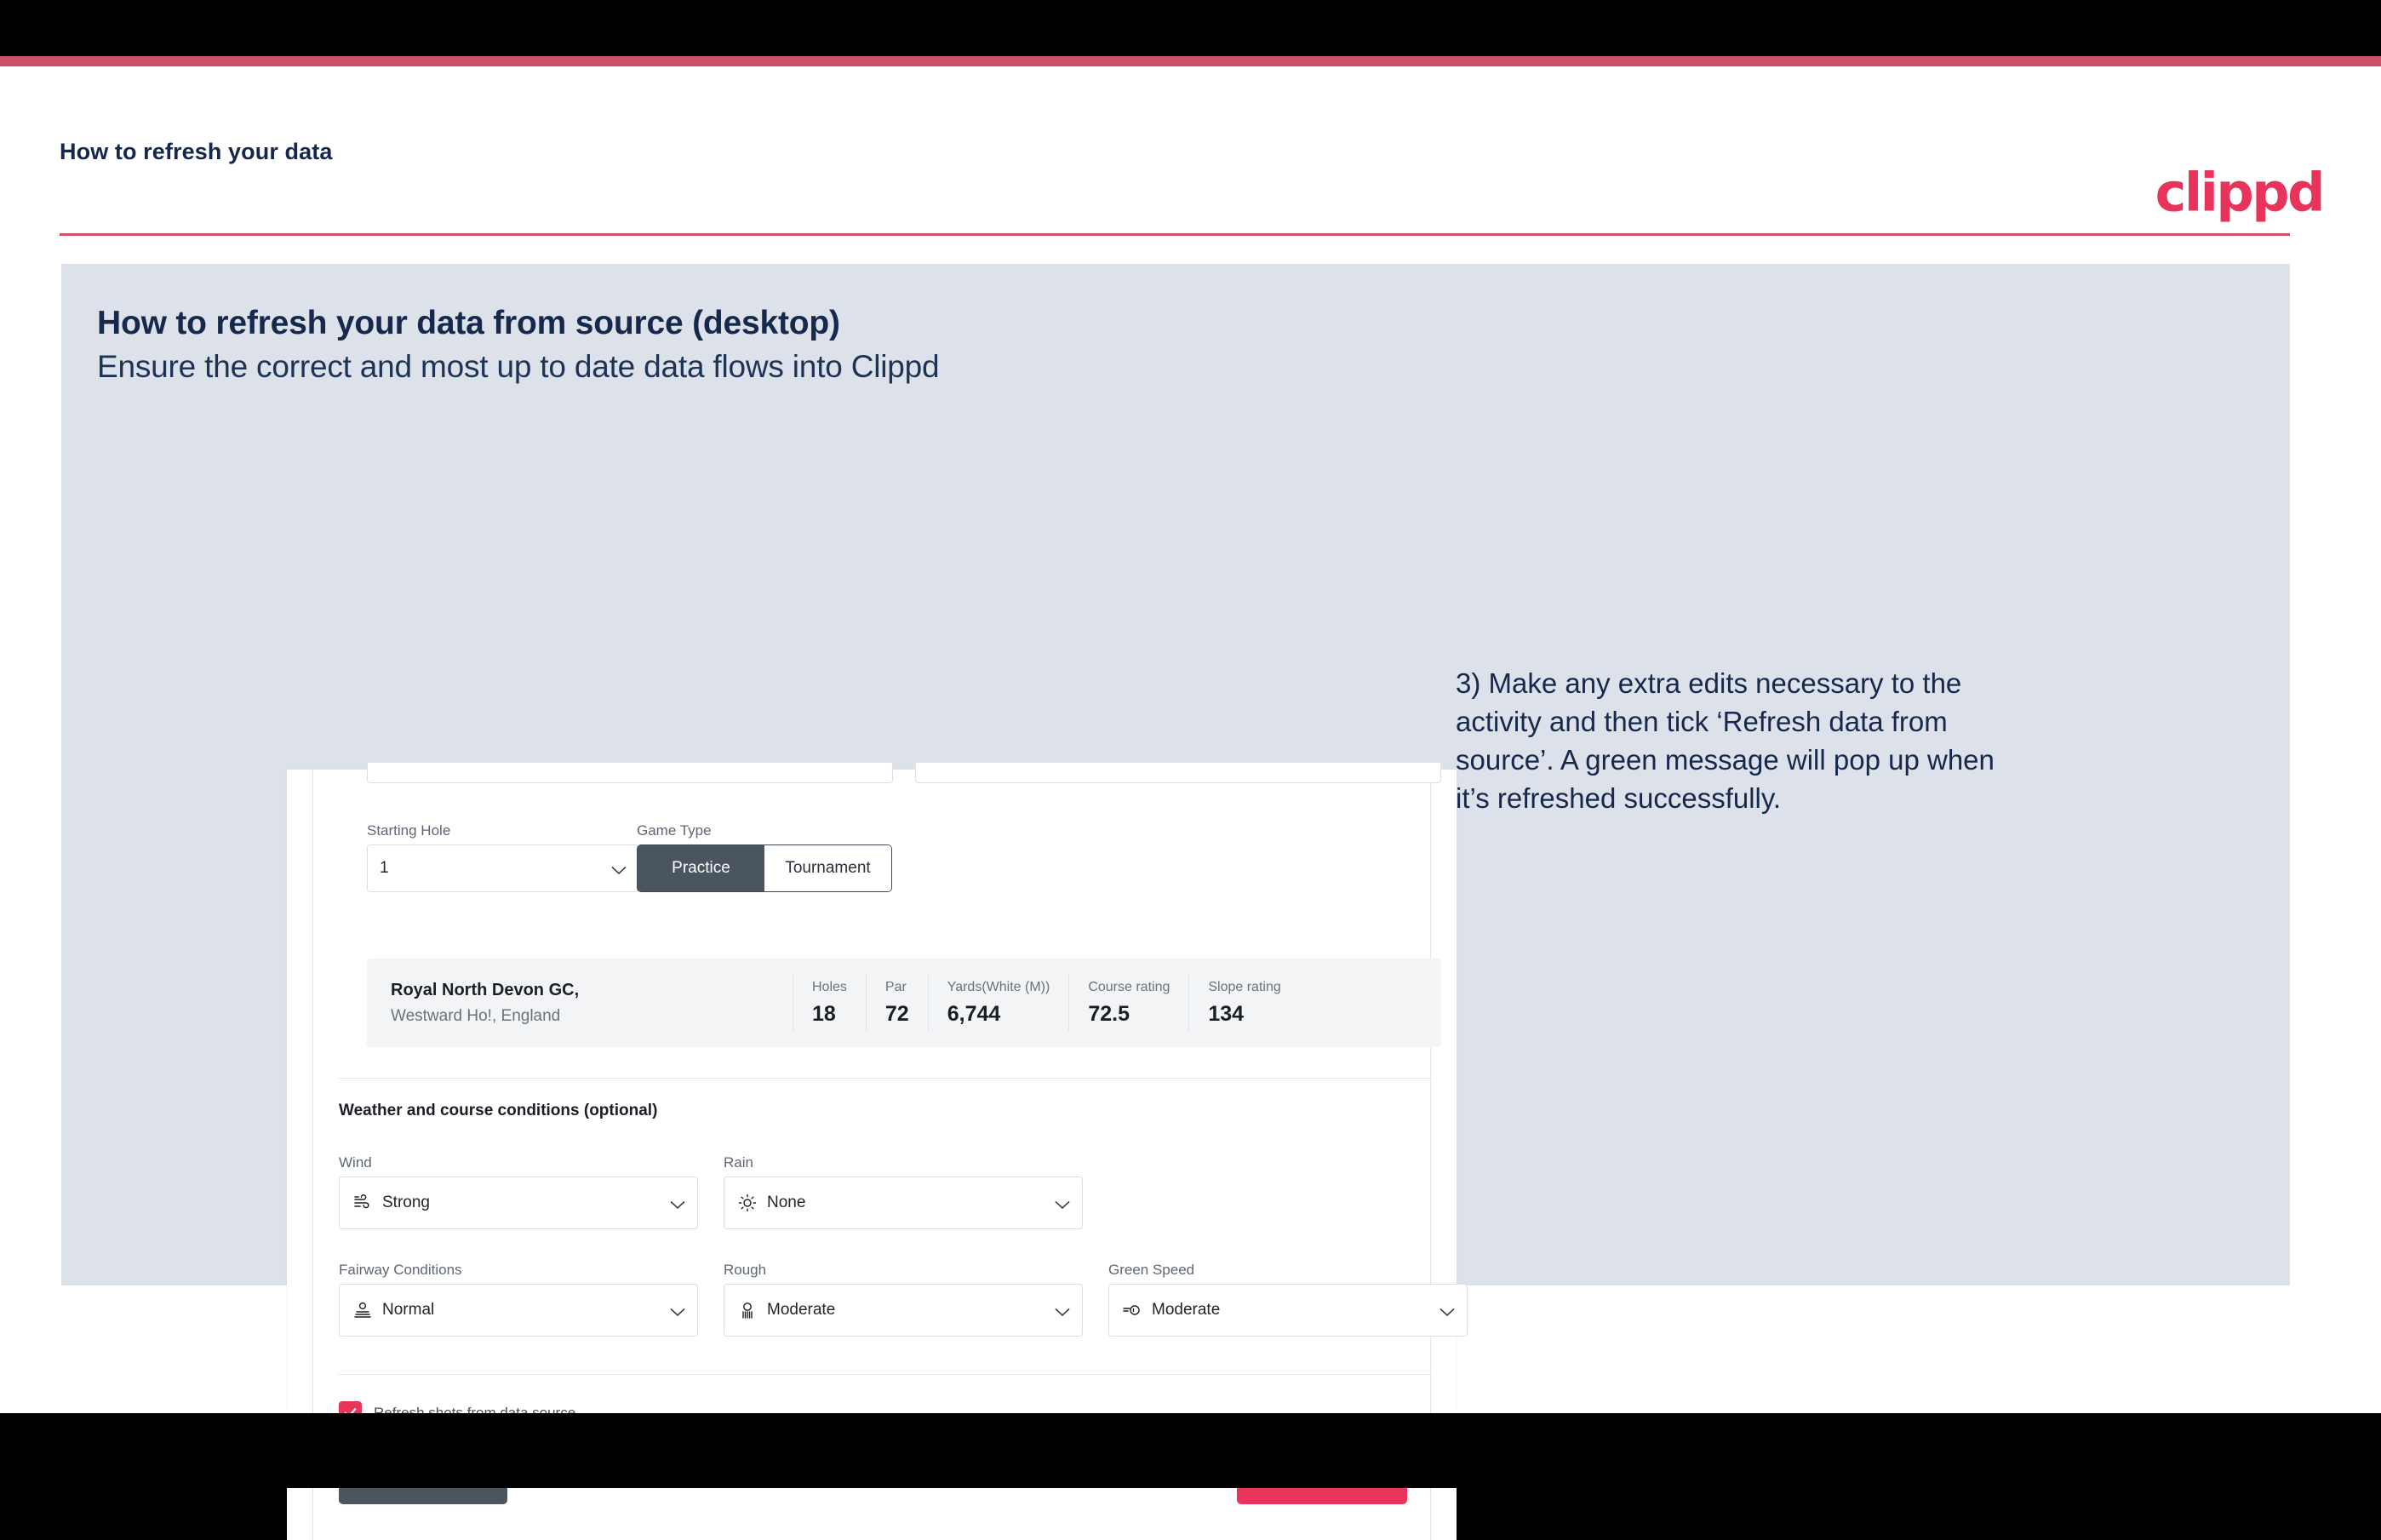 The height and width of the screenshot is (1540, 2381). I want to click on course-stat-yards: Yards(White (M)) 6,744, so click(998, 1003).